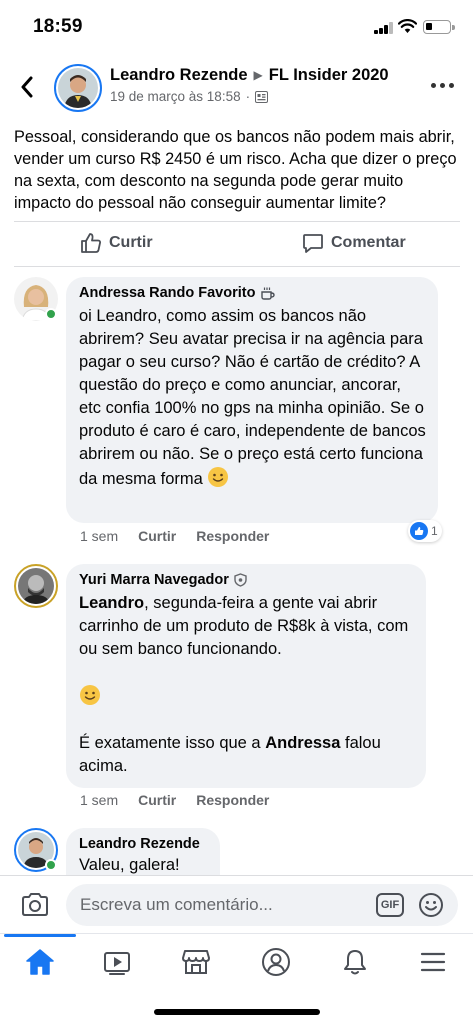 The image size is (473, 1024). Describe the element at coordinates (40, 935) in the screenshot. I see `active-tab-indicator` at that location.